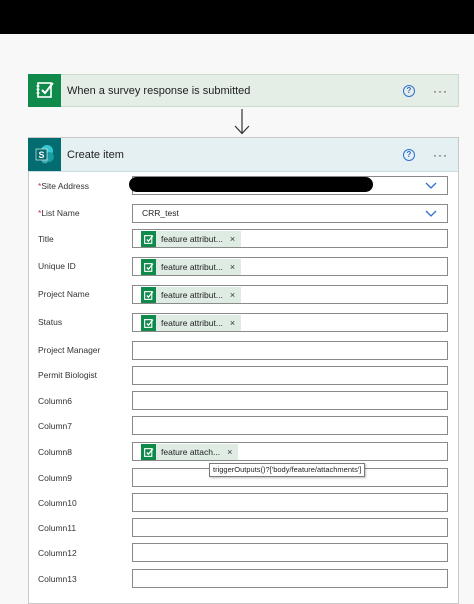 This screenshot has width=474, height=604. Describe the element at coordinates (290, 578) in the screenshot. I see `column13-field` at that location.